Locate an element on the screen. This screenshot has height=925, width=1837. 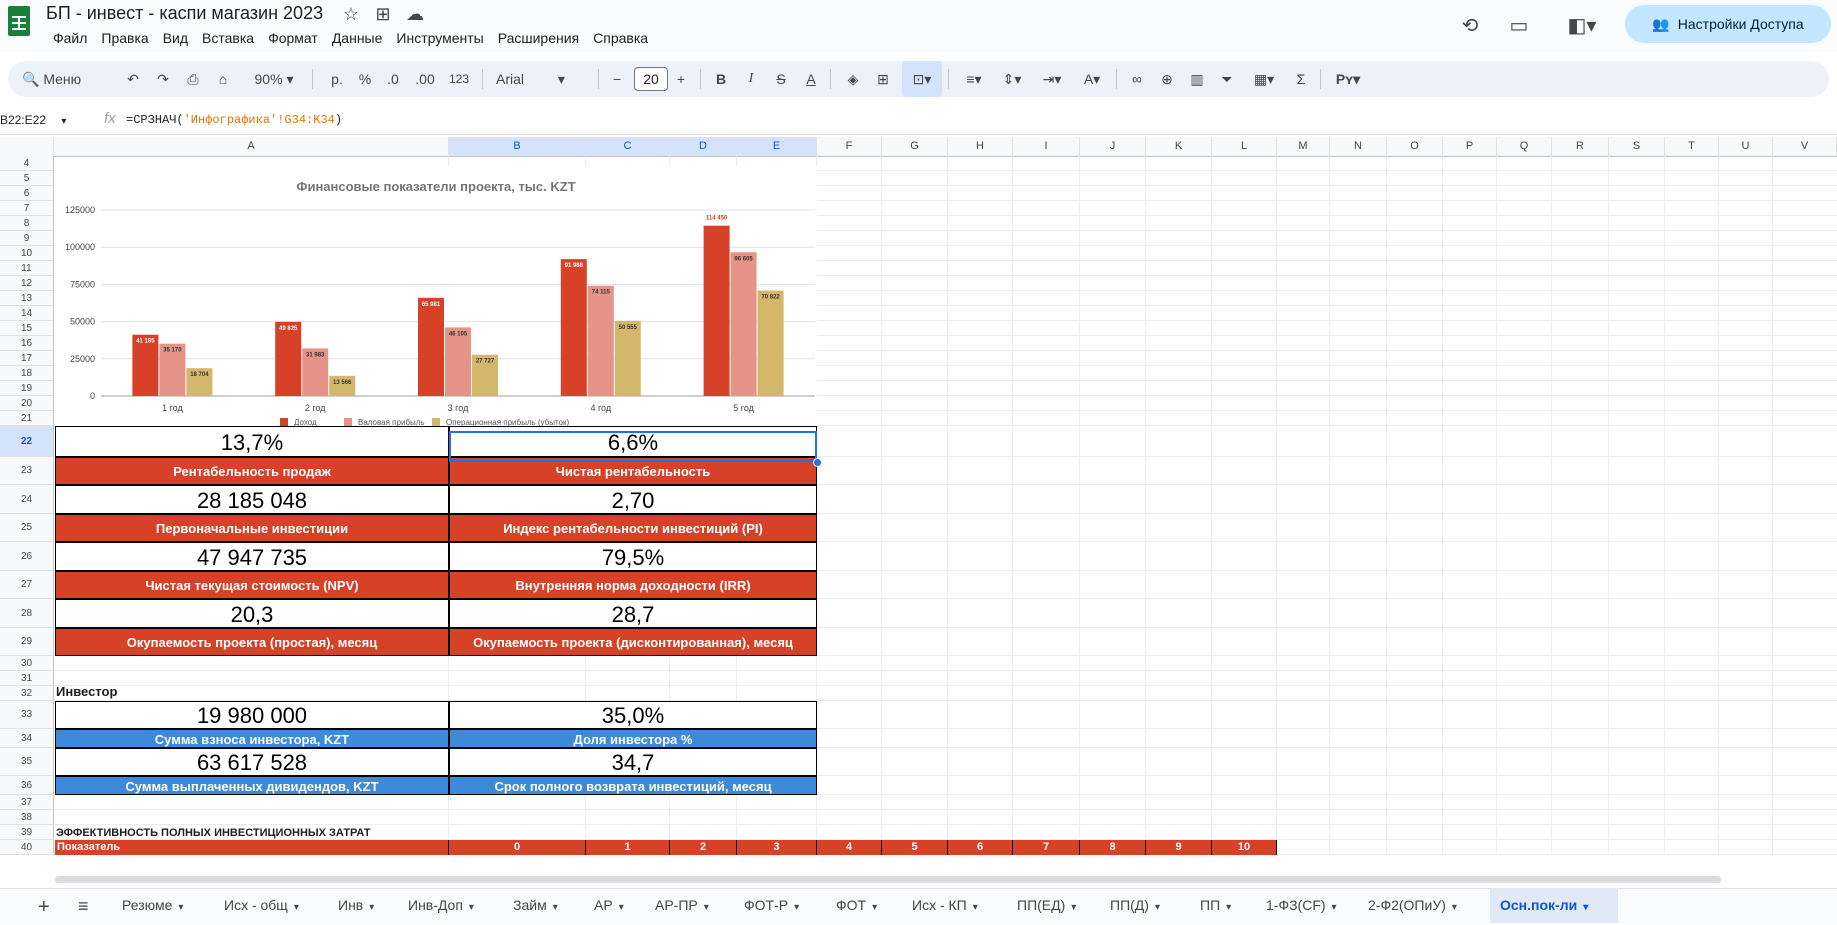
menu-5: Данные is located at coordinates (357, 38).